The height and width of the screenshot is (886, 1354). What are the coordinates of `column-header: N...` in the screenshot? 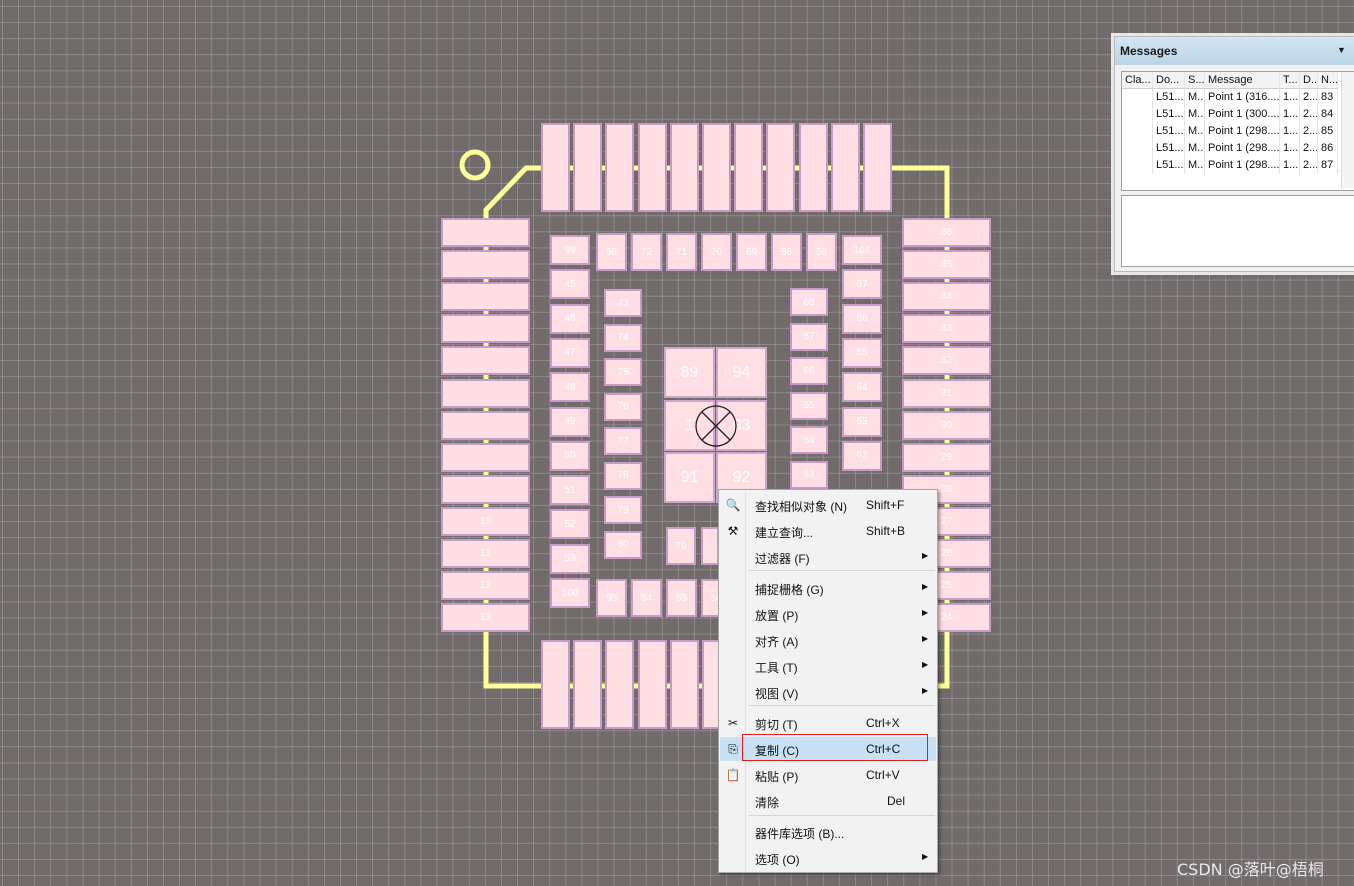 It's located at (1328, 80).